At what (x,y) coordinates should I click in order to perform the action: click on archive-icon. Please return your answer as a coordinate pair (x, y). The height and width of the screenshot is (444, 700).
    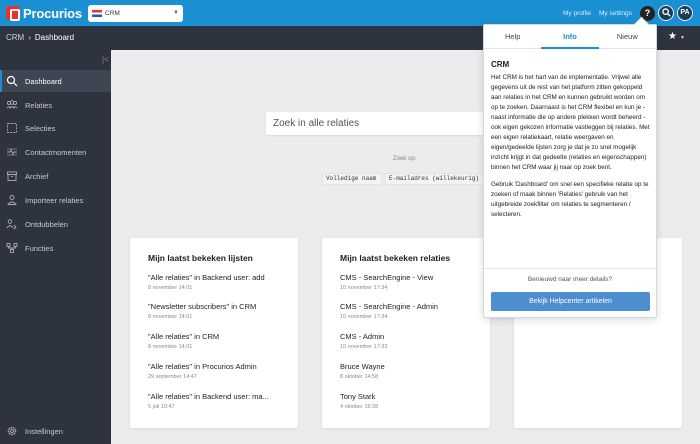
    Looking at the image, I should click on (12, 176).